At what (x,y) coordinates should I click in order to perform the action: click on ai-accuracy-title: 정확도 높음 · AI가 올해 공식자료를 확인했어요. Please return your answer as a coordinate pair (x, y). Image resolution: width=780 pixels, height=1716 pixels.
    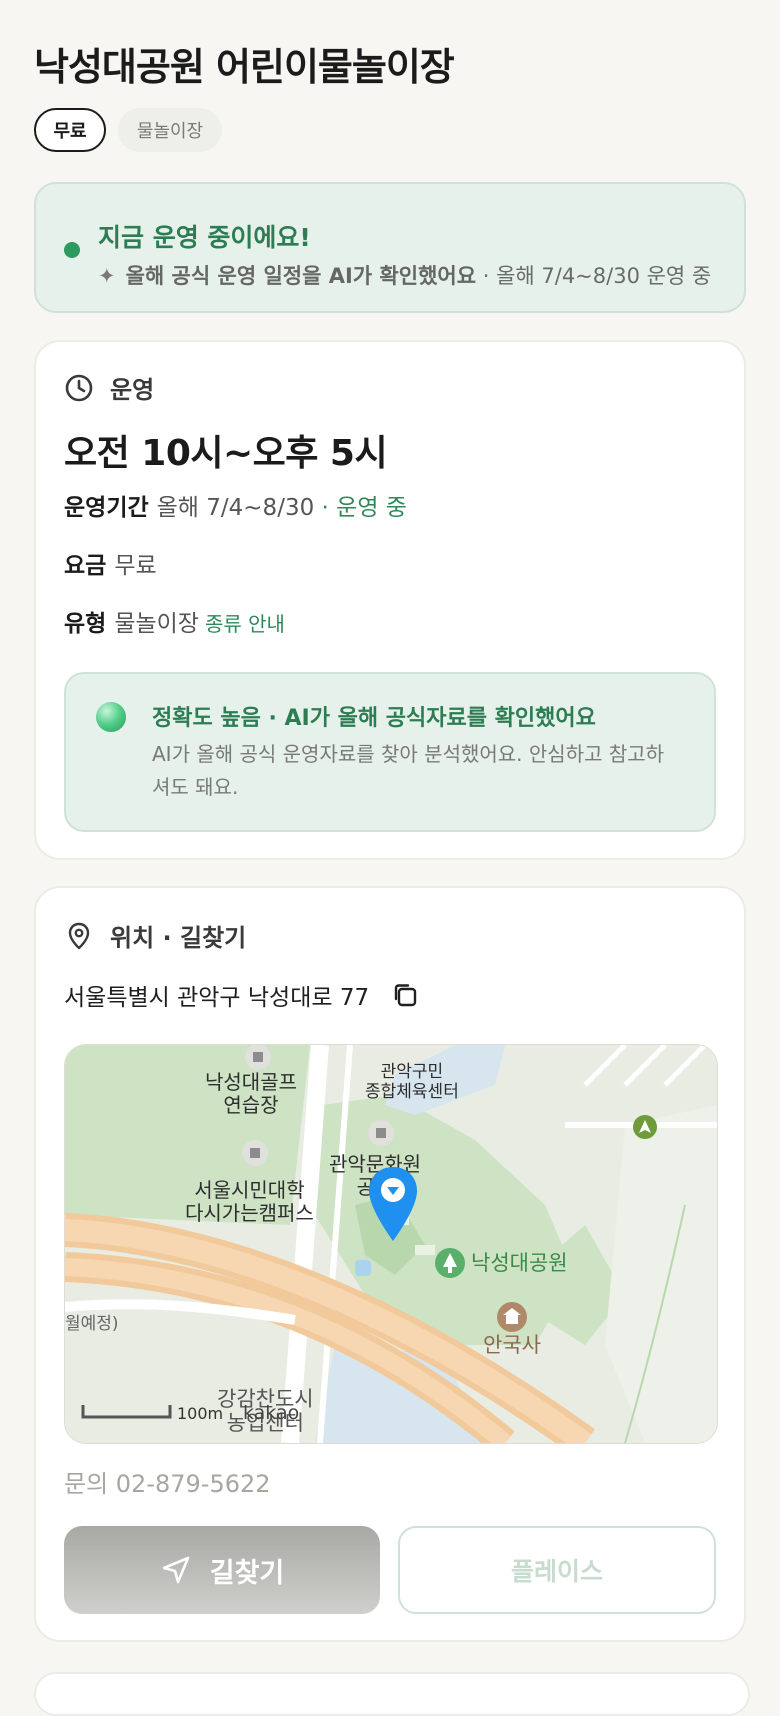
    Looking at the image, I should click on (374, 718).